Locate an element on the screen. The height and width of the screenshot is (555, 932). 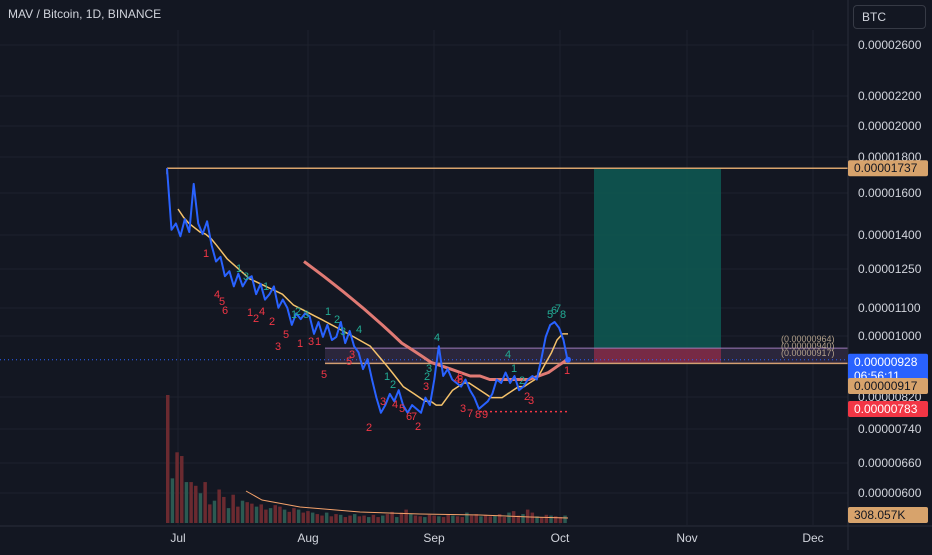
currency-button: BTC is located at coordinates (889, 17).